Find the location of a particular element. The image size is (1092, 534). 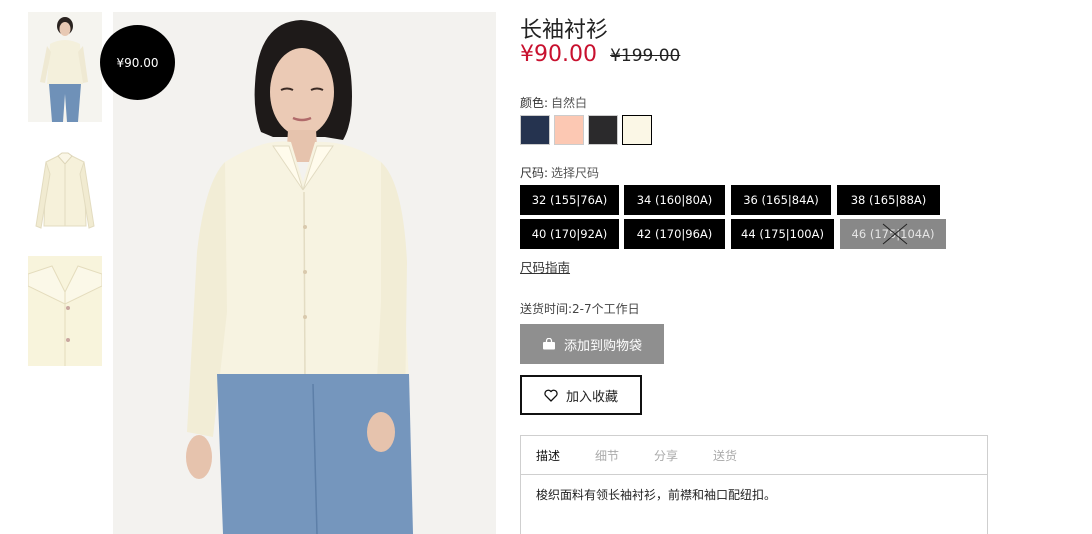

unavailable-cross-icon is located at coordinates (895, 234).